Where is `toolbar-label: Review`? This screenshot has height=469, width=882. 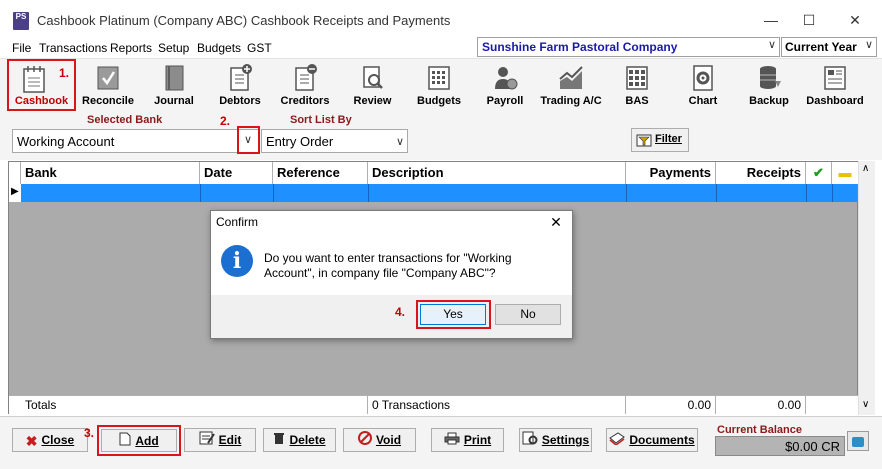 toolbar-label: Review is located at coordinates (372, 101).